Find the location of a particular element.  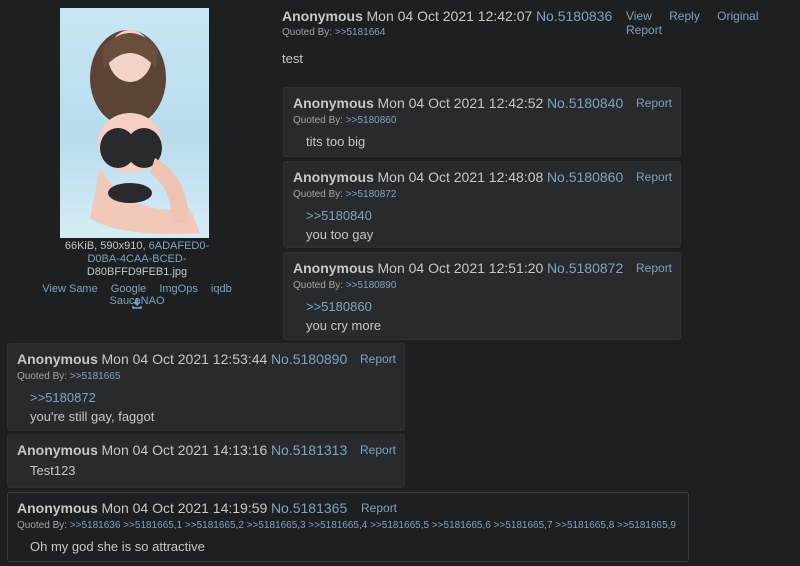

quoted-by-link: >>5180860 is located at coordinates (371, 120).